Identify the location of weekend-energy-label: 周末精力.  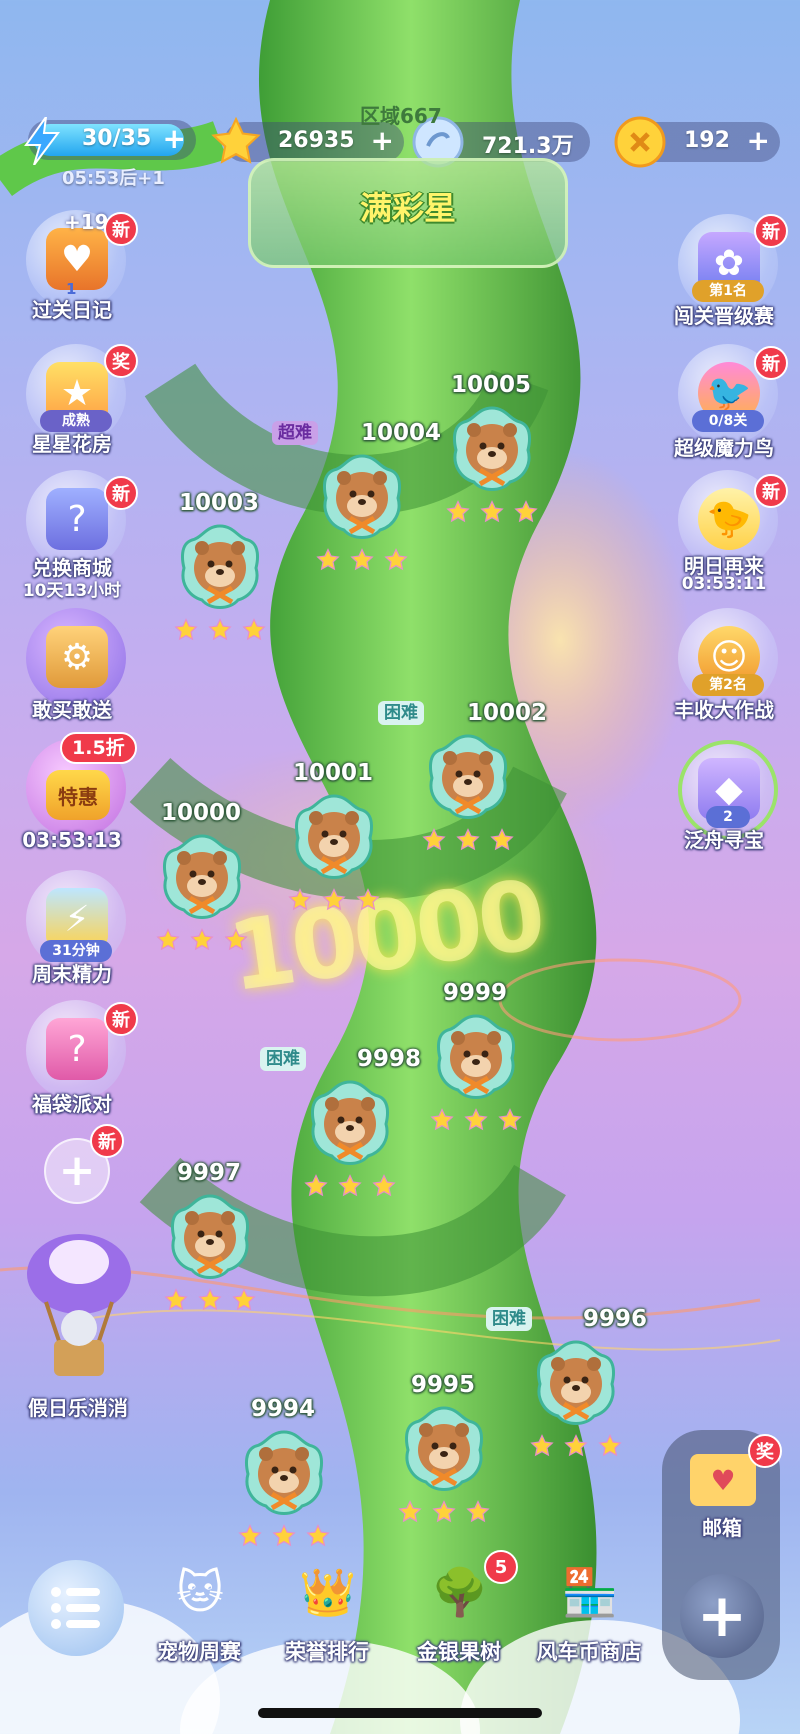
(72, 974).